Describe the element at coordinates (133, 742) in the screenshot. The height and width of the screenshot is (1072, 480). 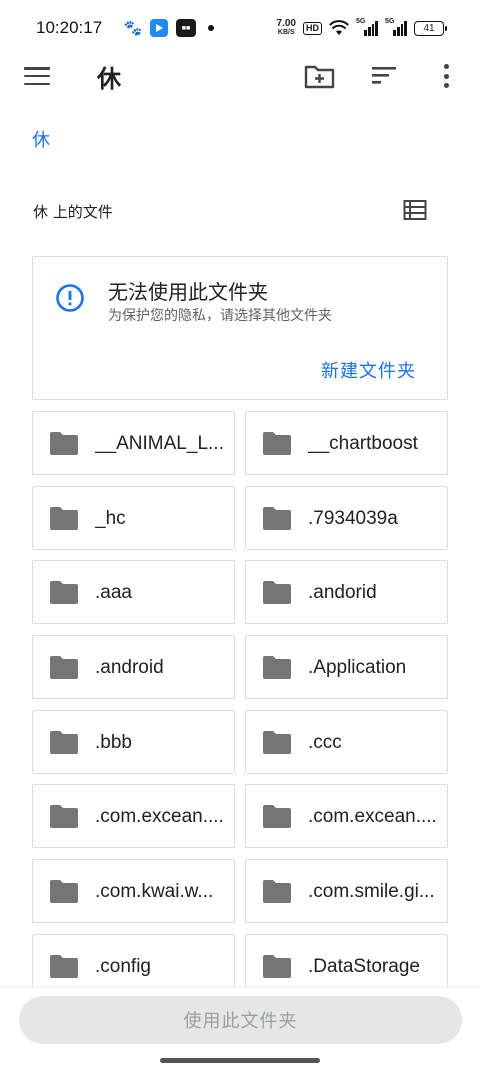
I see `folder-item: .bbb` at that location.